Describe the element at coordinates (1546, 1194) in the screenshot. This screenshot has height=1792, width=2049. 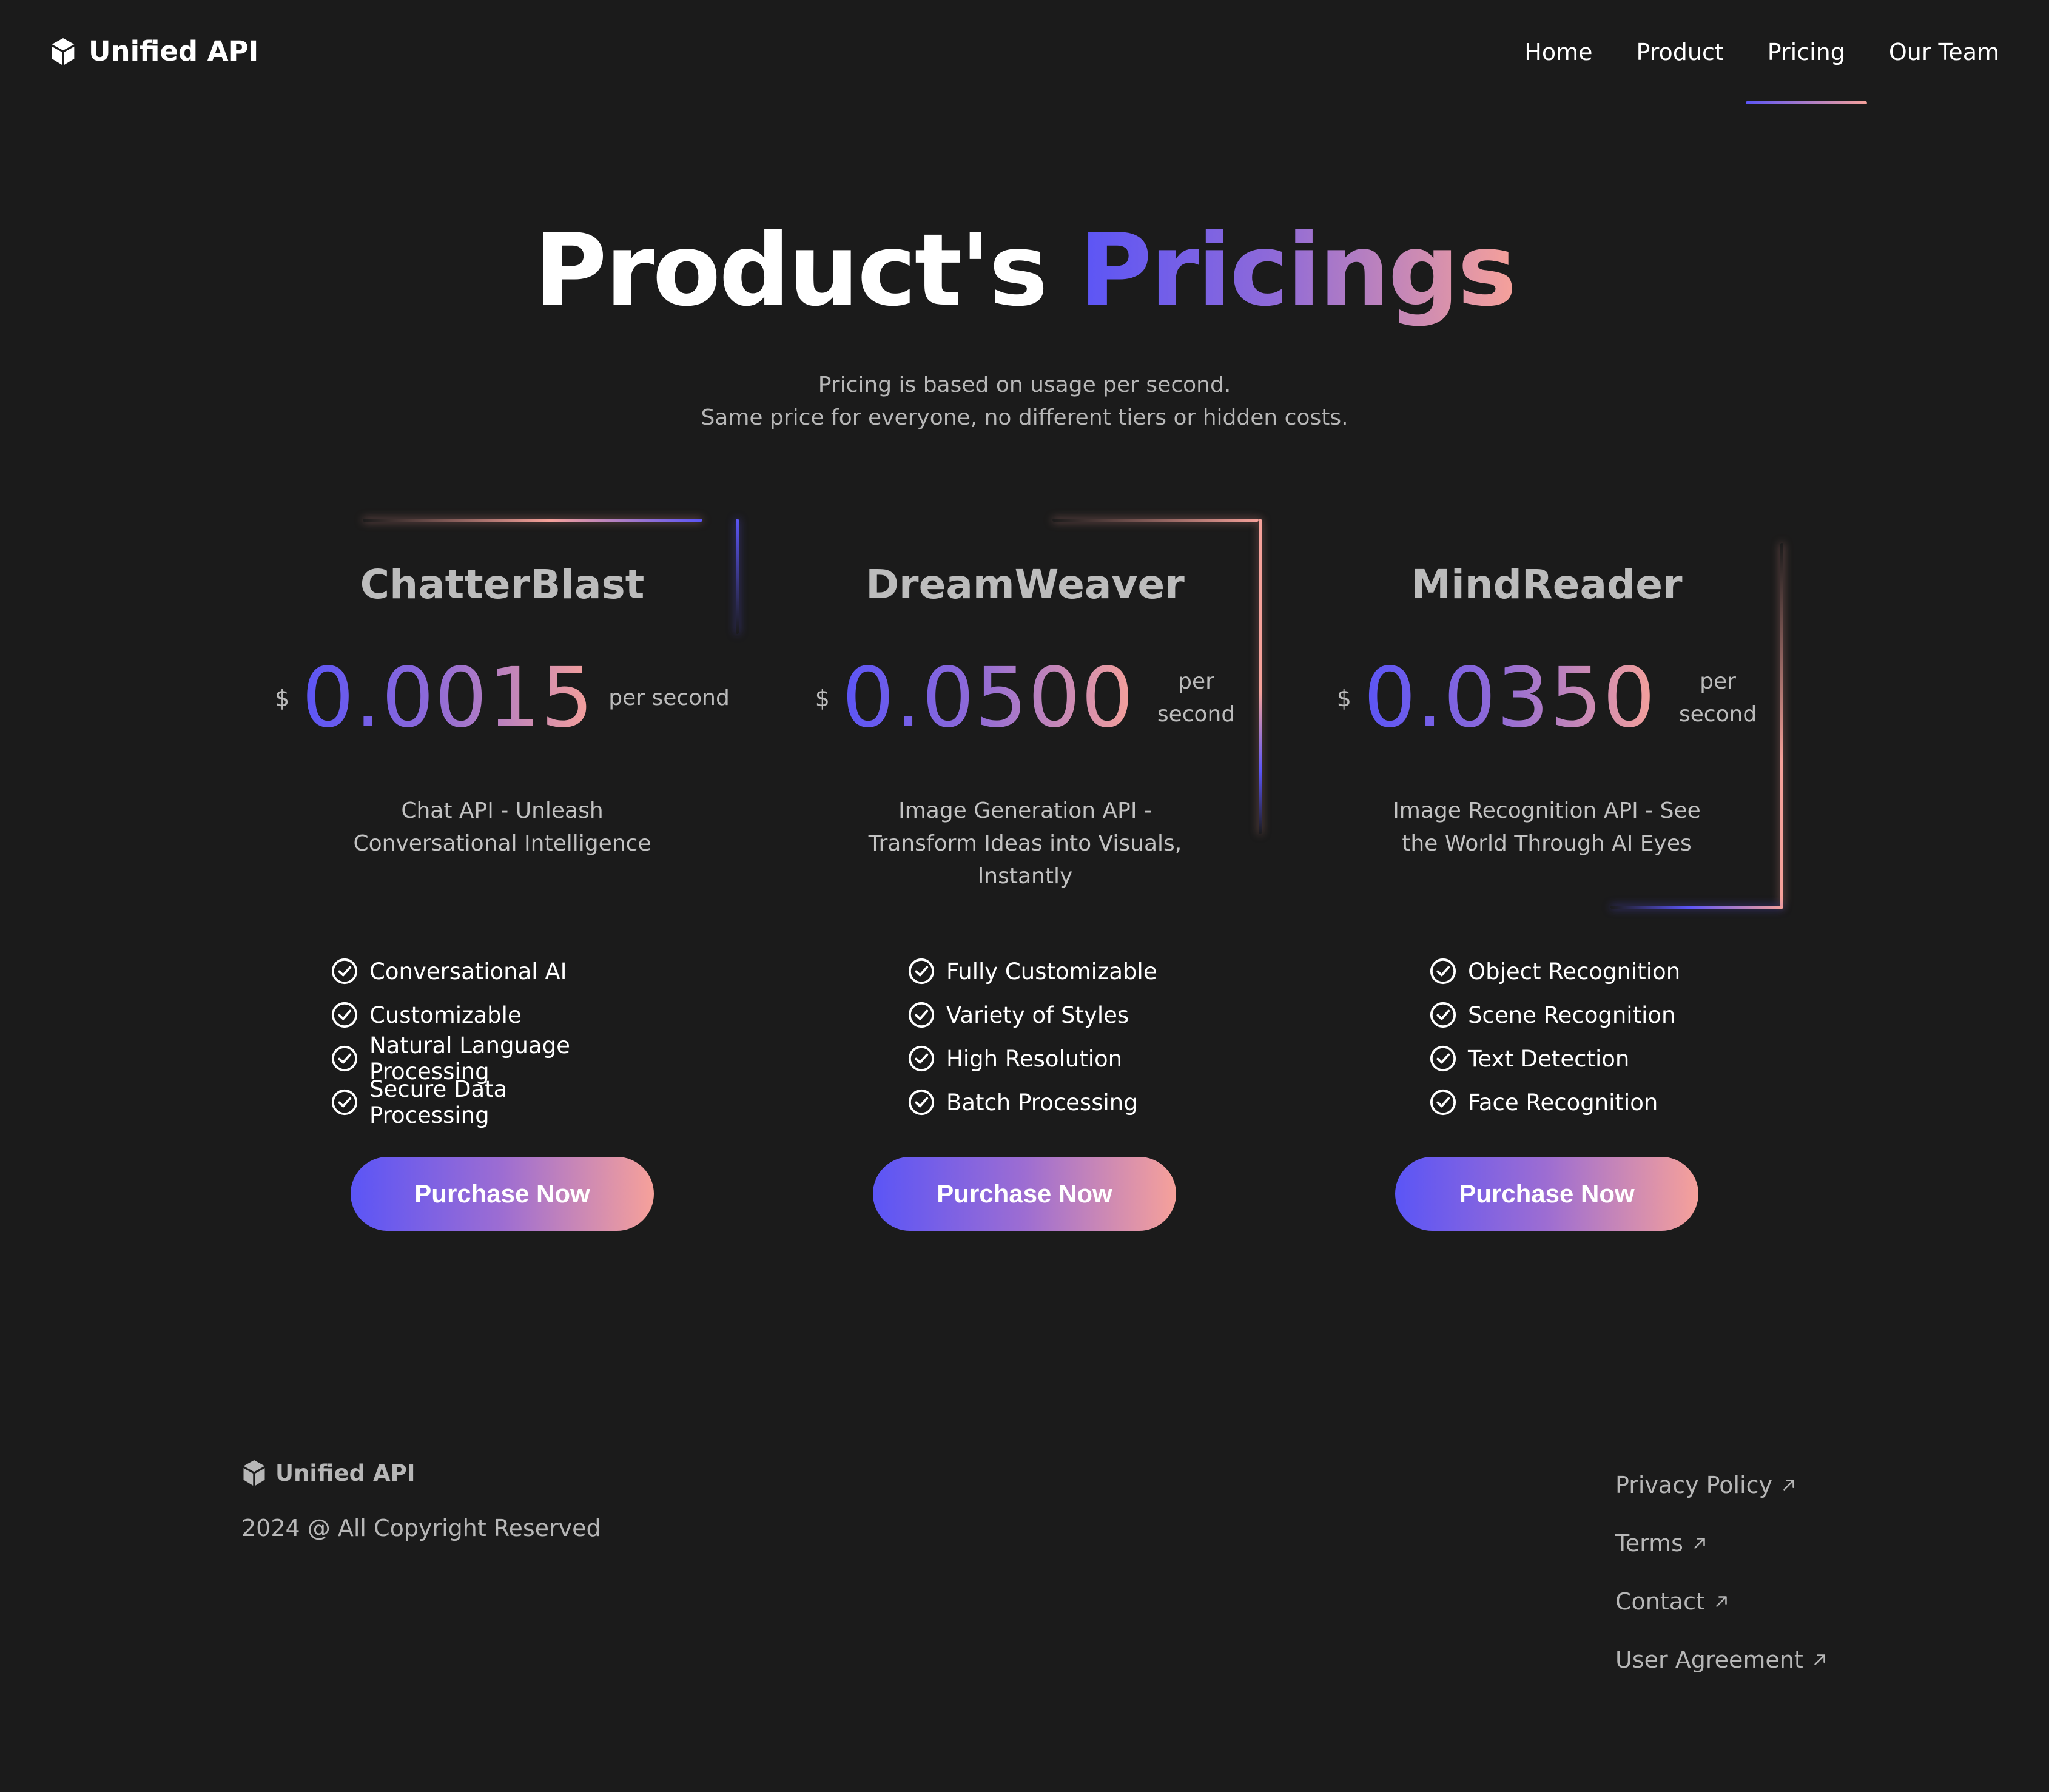
I see `purchase-button-mindreader: Purchase Now` at that location.